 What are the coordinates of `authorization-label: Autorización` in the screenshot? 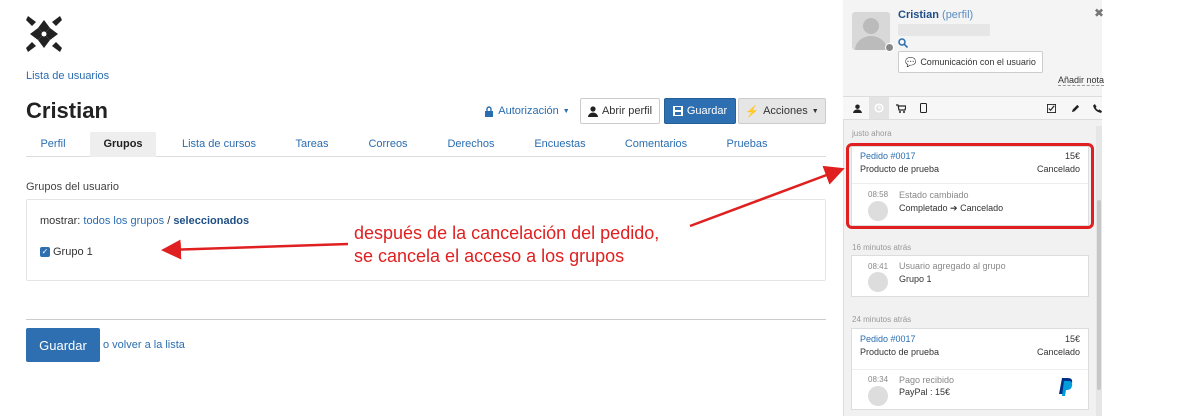 It's located at (528, 111).